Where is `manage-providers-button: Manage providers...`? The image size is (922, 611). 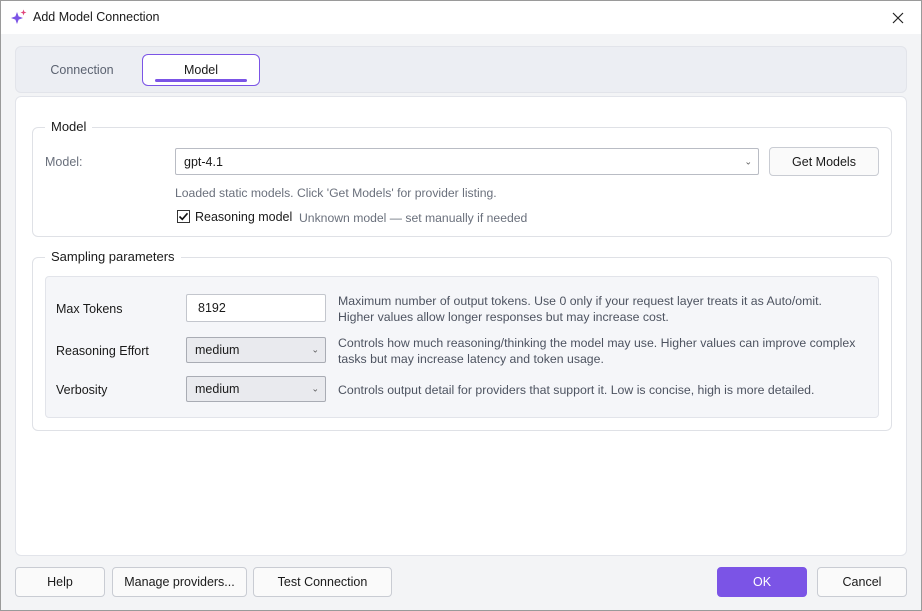 manage-providers-button: Manage providers... is located at coordinates (179, 582).